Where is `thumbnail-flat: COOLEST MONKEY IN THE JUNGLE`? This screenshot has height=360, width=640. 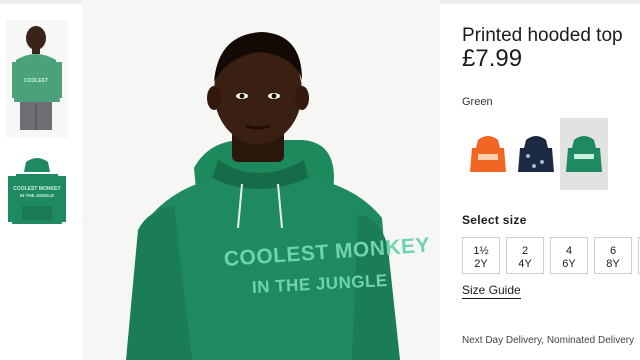 thumbnail-flat: COOLEST MONKEY IN THE JUNGLE is located at coordinates (37, 200).